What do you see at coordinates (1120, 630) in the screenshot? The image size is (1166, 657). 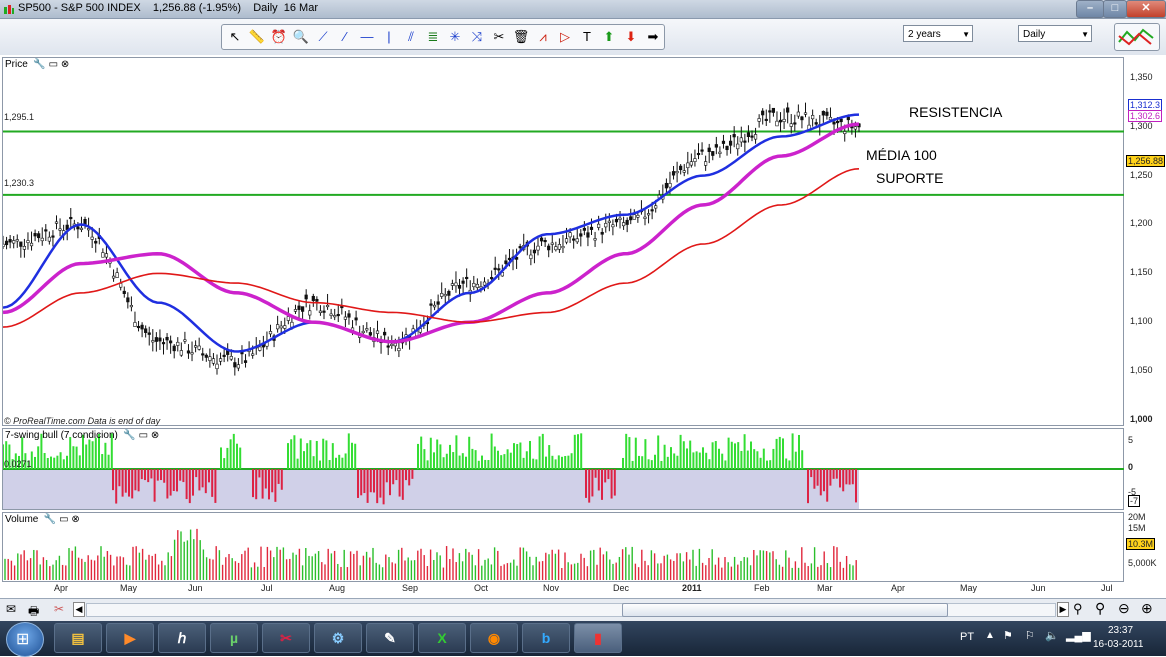 I see `clock-time: 23:37` at bounding box center [1120, 630].